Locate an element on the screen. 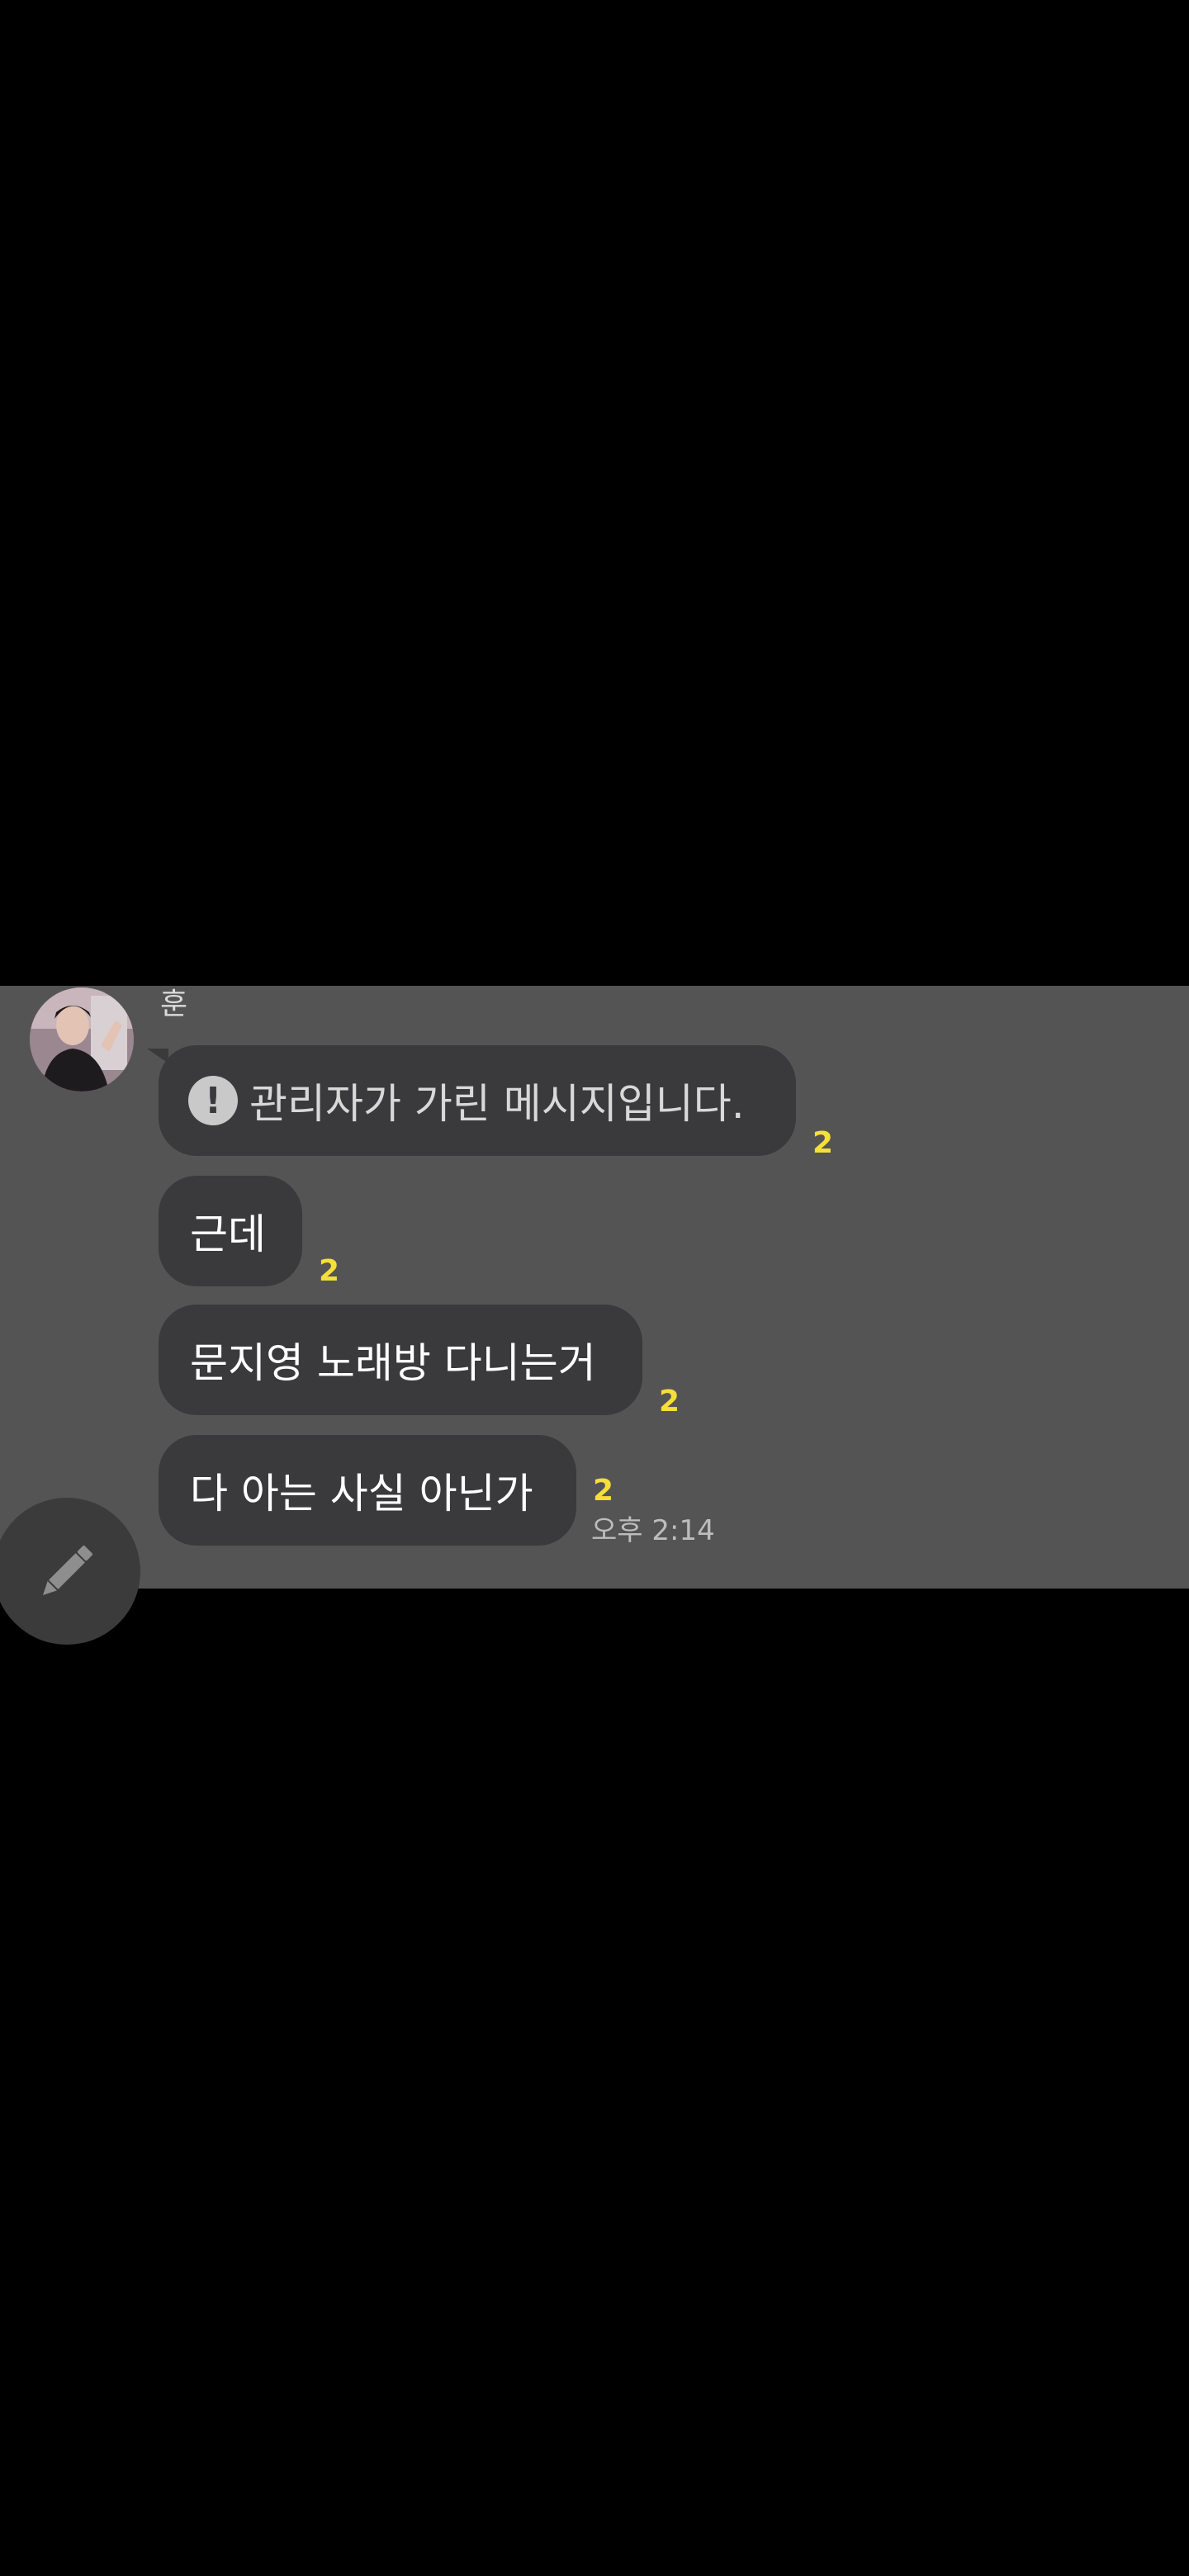  message-bubble: 근데 is located at coordinates (230, 1231).